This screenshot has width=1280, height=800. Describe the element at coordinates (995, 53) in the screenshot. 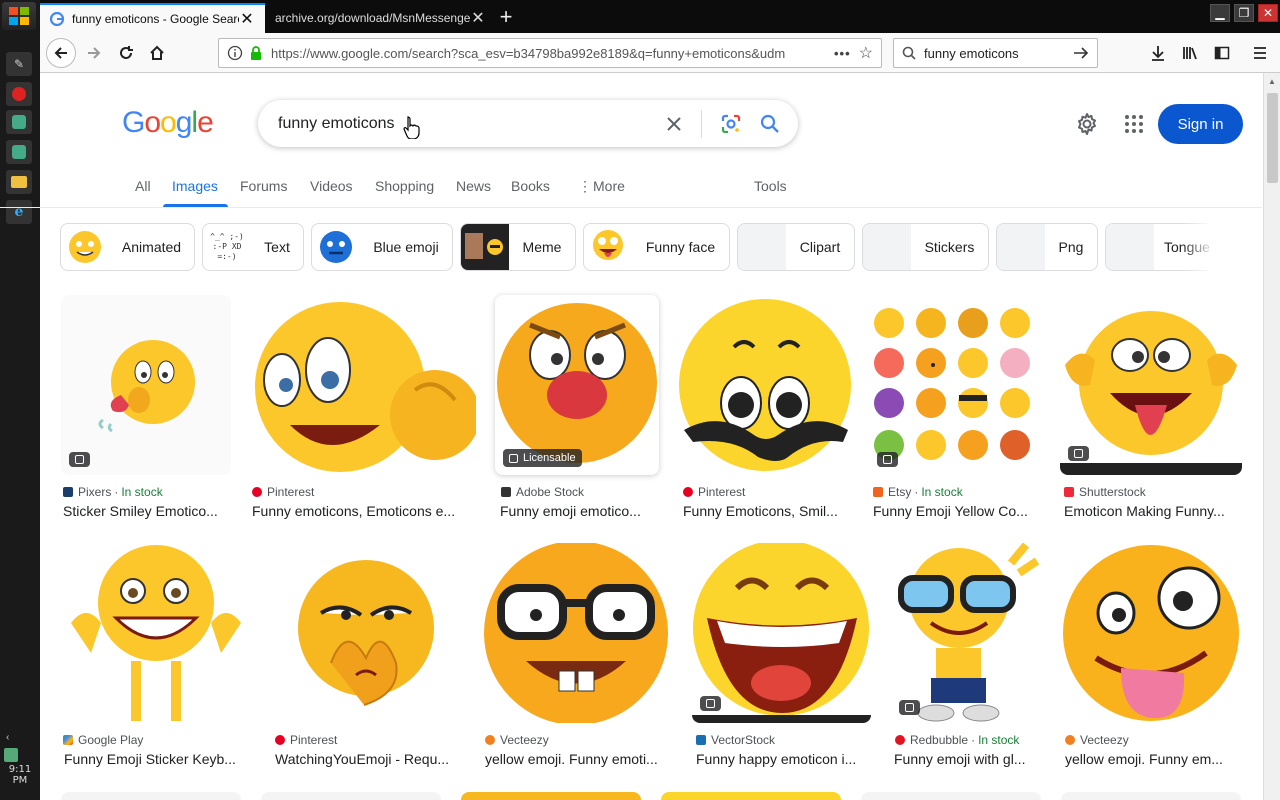

I see `browser-search-bar: funny emoticons` at that location.